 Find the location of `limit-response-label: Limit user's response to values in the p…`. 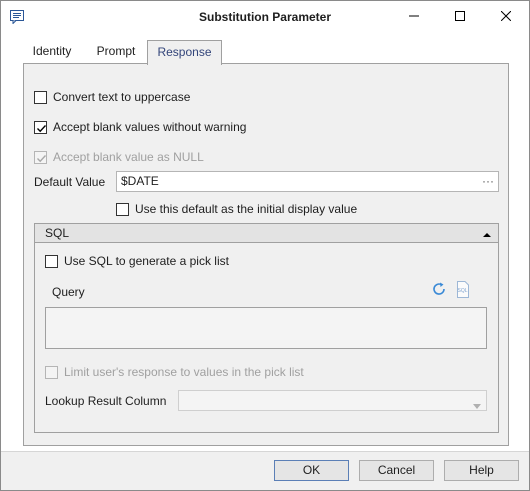

limit-response-label: Limit user's response to values in the p… is located at coordinates (184, 372).